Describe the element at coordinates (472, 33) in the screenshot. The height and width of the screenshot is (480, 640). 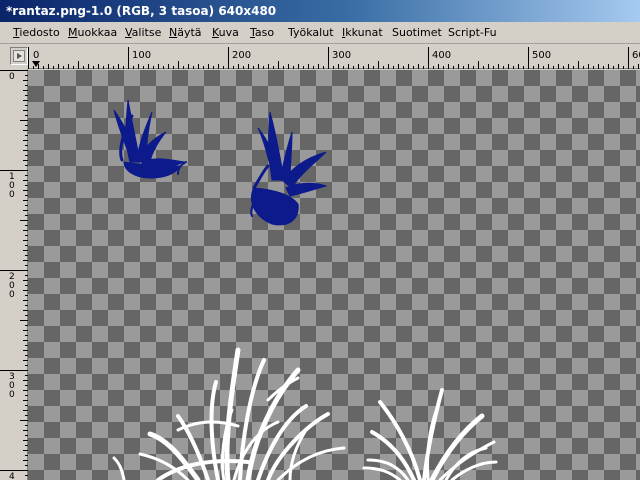
I see `menu-script-fu: Script-Fu` at that location.